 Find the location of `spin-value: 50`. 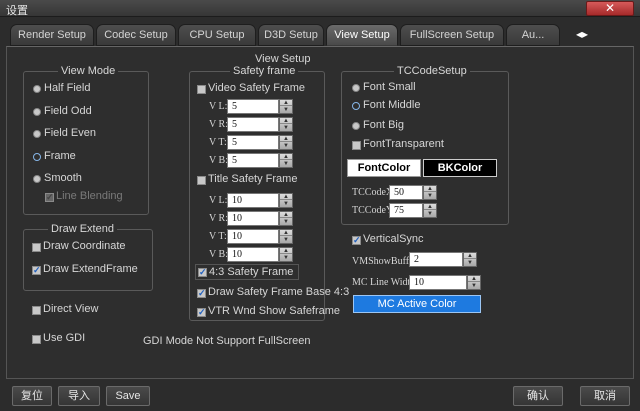

spin-value: 50 is located at coordinates (406, 192).